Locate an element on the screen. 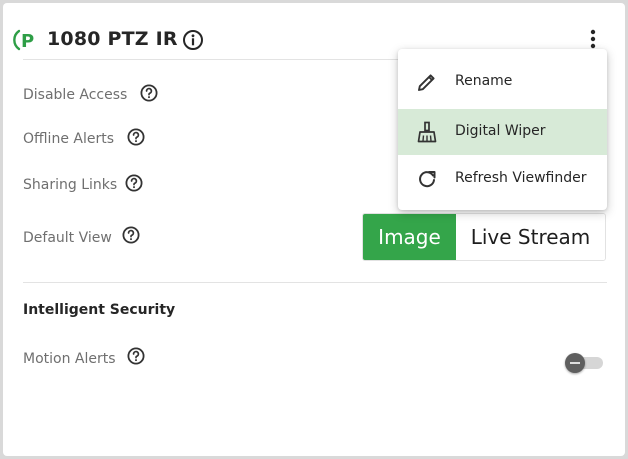  menu-item-label: Digital Wiper is located at coordinates (500, 131).